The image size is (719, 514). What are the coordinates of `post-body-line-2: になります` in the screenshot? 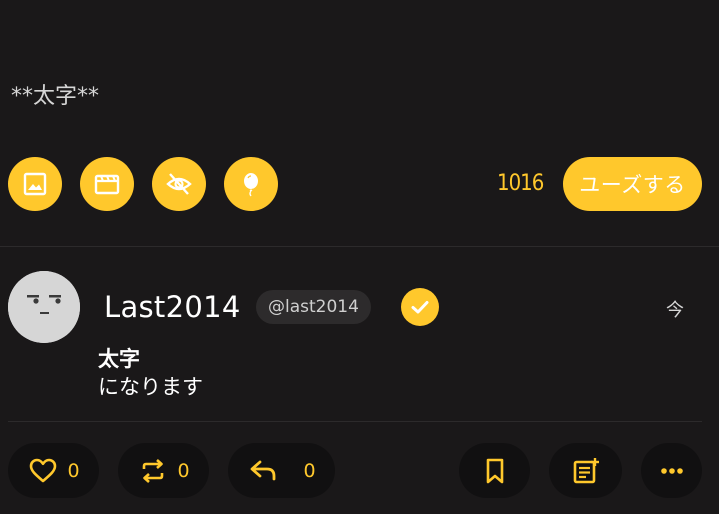 It's located at (150, 387).